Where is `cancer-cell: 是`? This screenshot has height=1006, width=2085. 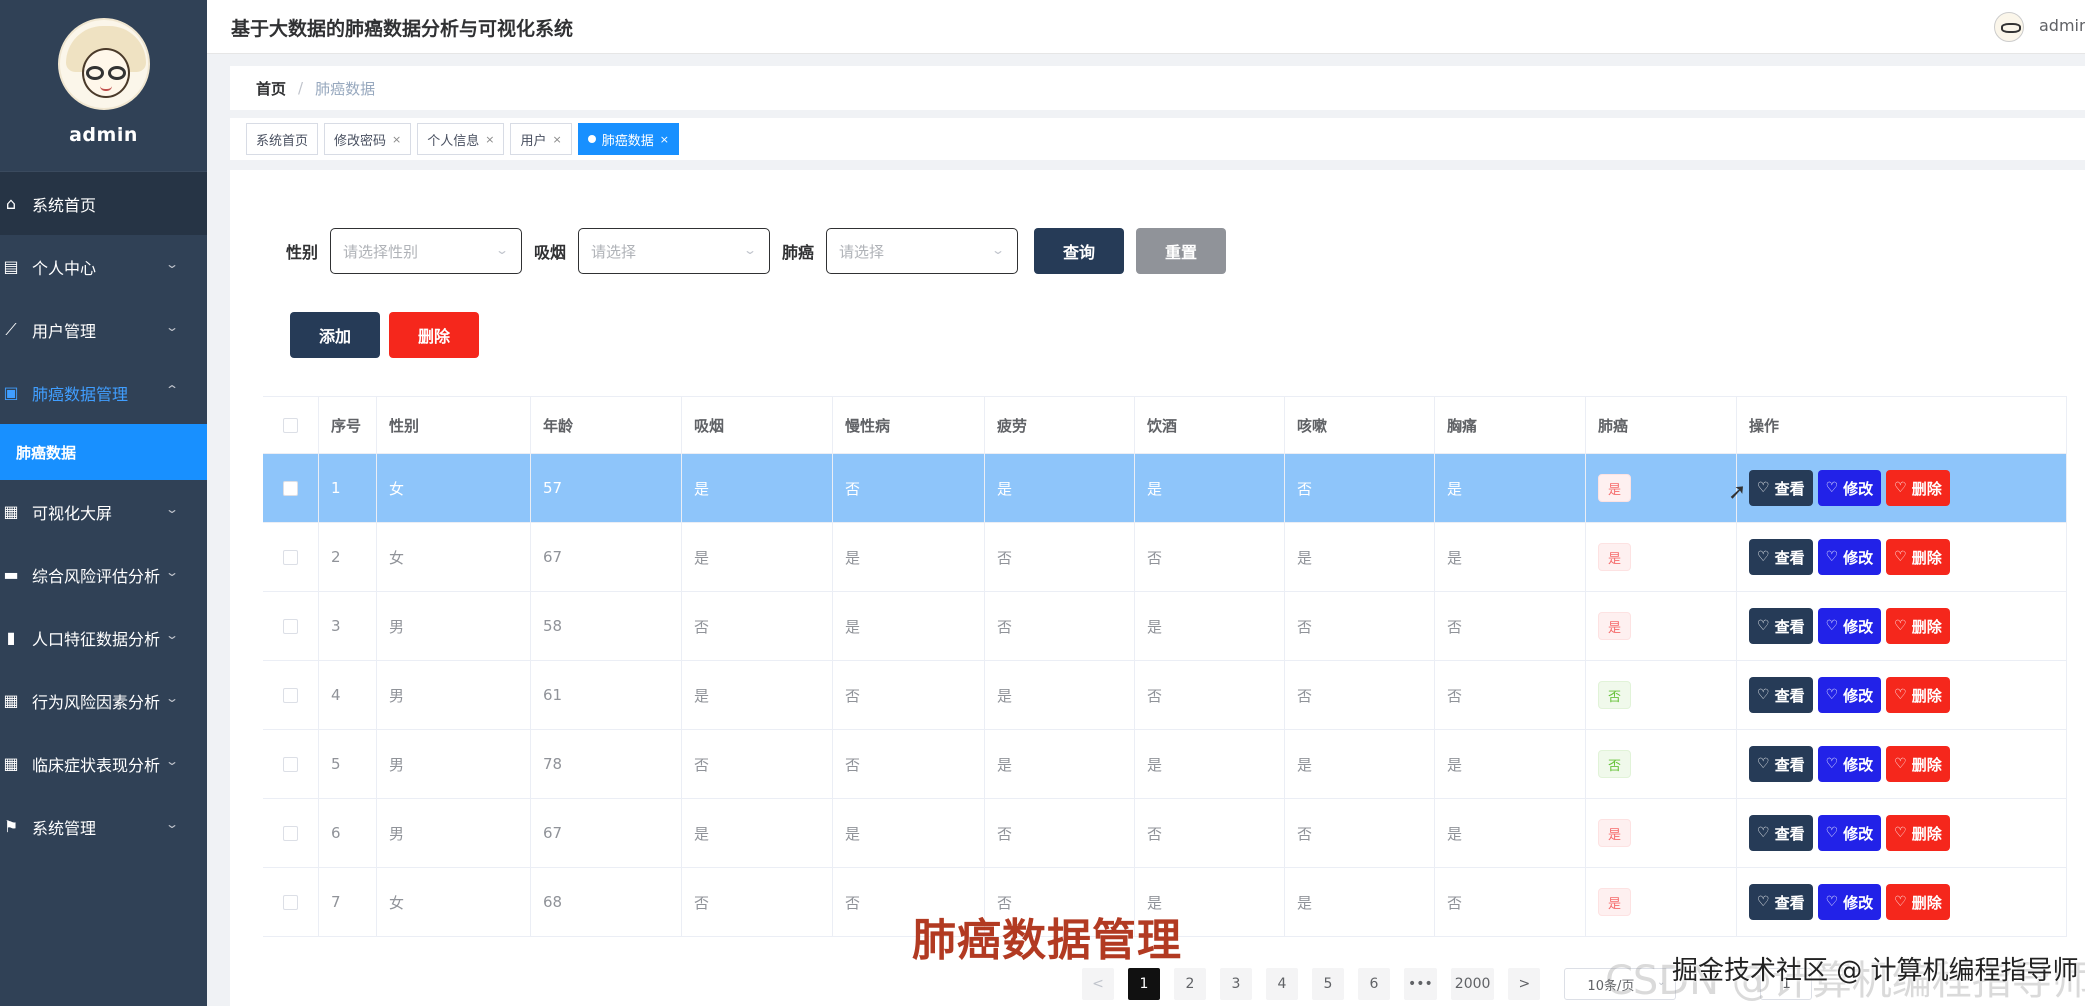 cancer-cell: 是 is located at coordinates (1661, 626).